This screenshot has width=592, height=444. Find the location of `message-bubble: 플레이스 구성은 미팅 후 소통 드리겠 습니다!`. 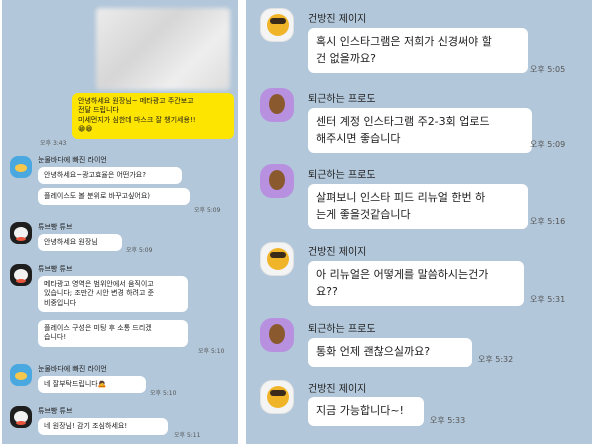

message-bubble: 플레이스 구성은 미팅 후 소통 드리겠 습니다! is located at coordinates (113, 333).